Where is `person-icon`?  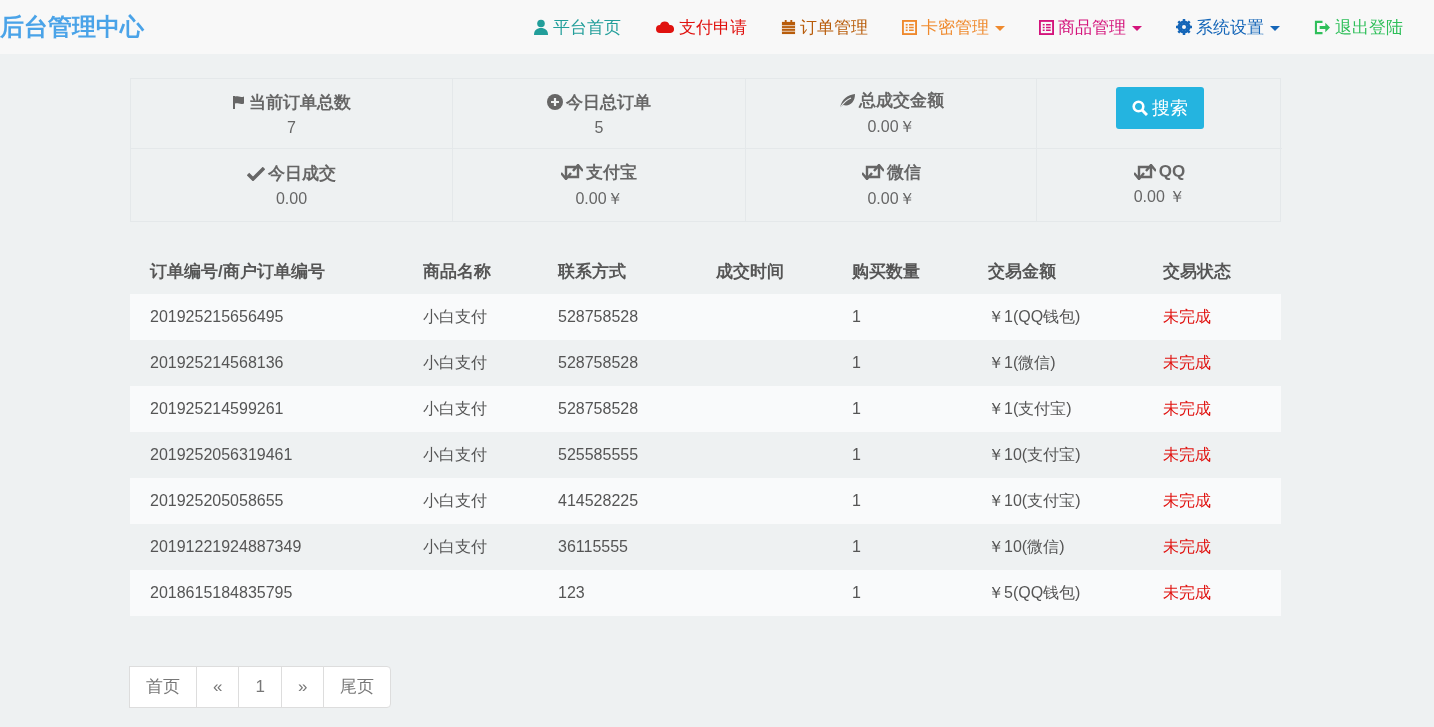
person-icon is located at coordinates (541, 27).